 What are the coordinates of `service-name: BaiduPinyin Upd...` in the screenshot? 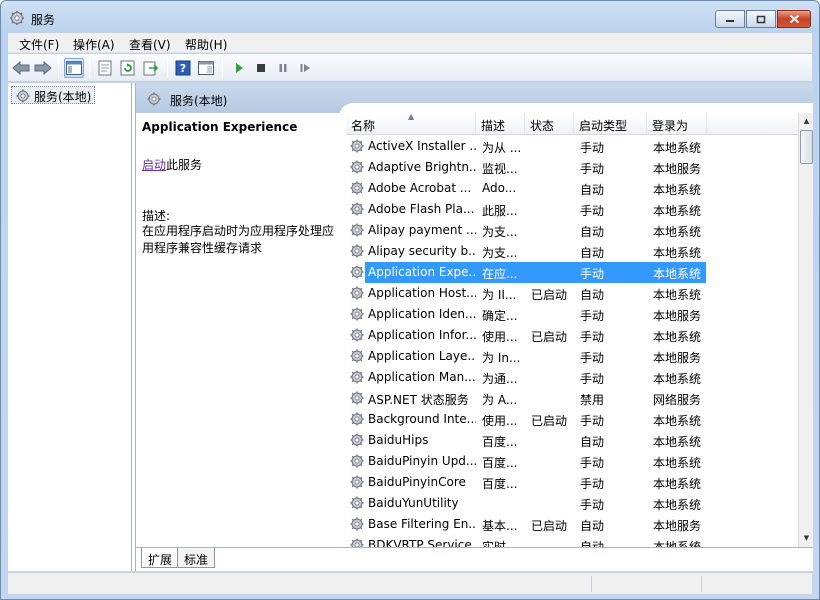 It's located at (422, 461).